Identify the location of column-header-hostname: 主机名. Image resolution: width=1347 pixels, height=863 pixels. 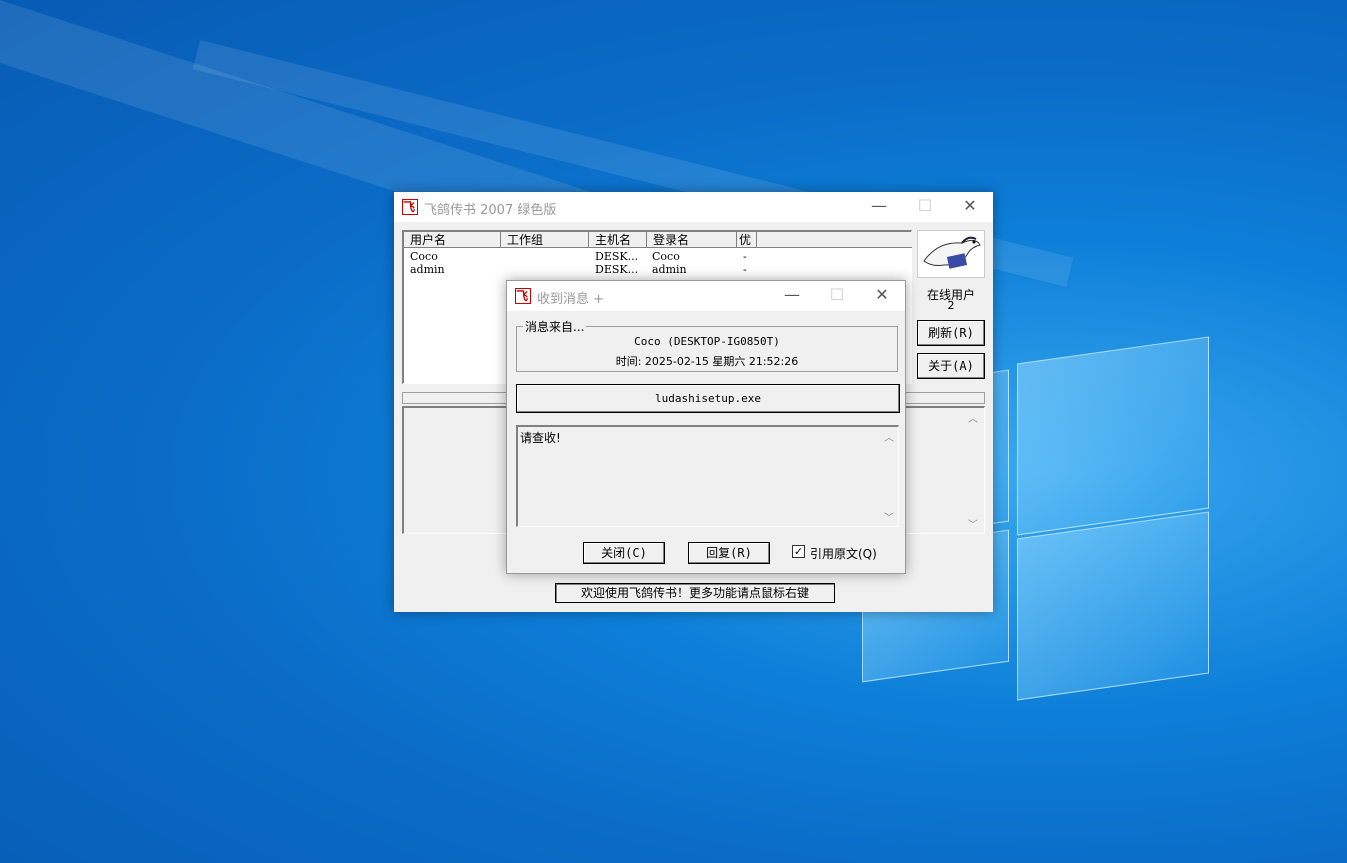
(618, 240).